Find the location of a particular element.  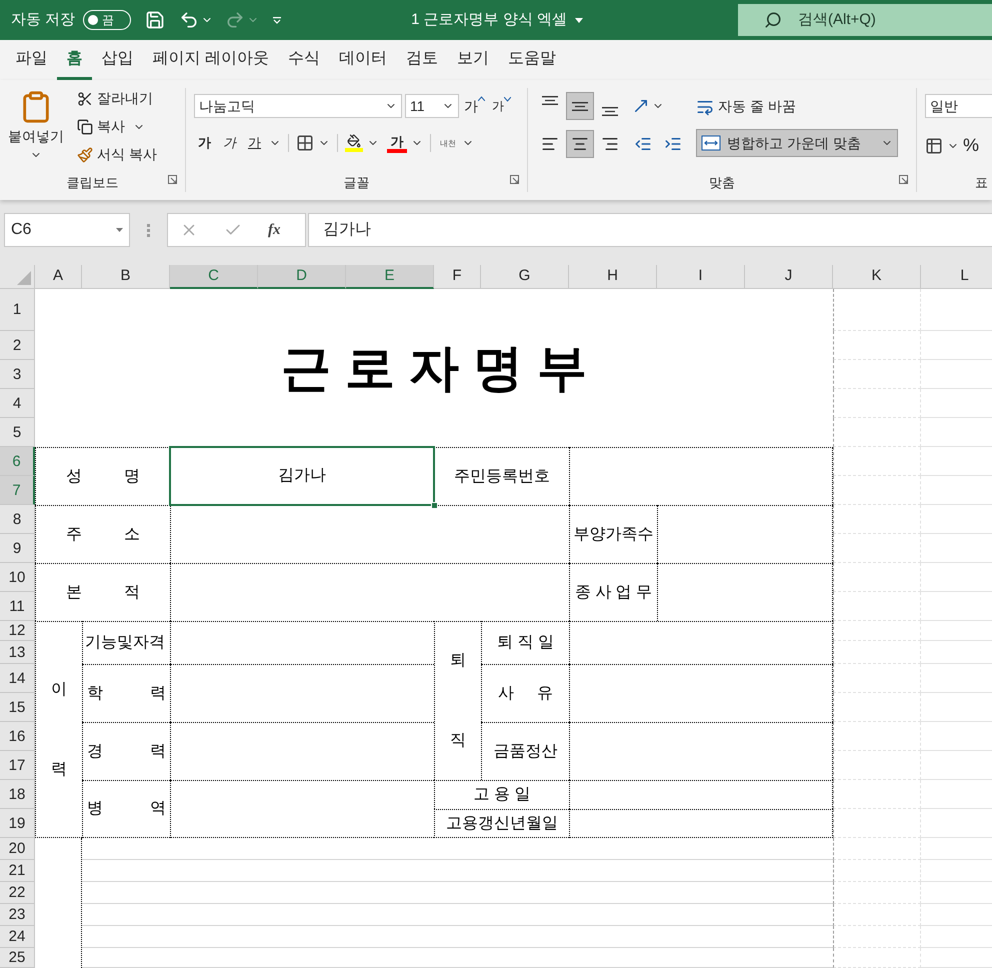

underline-button: 가 is located at coordinates (254, 143).